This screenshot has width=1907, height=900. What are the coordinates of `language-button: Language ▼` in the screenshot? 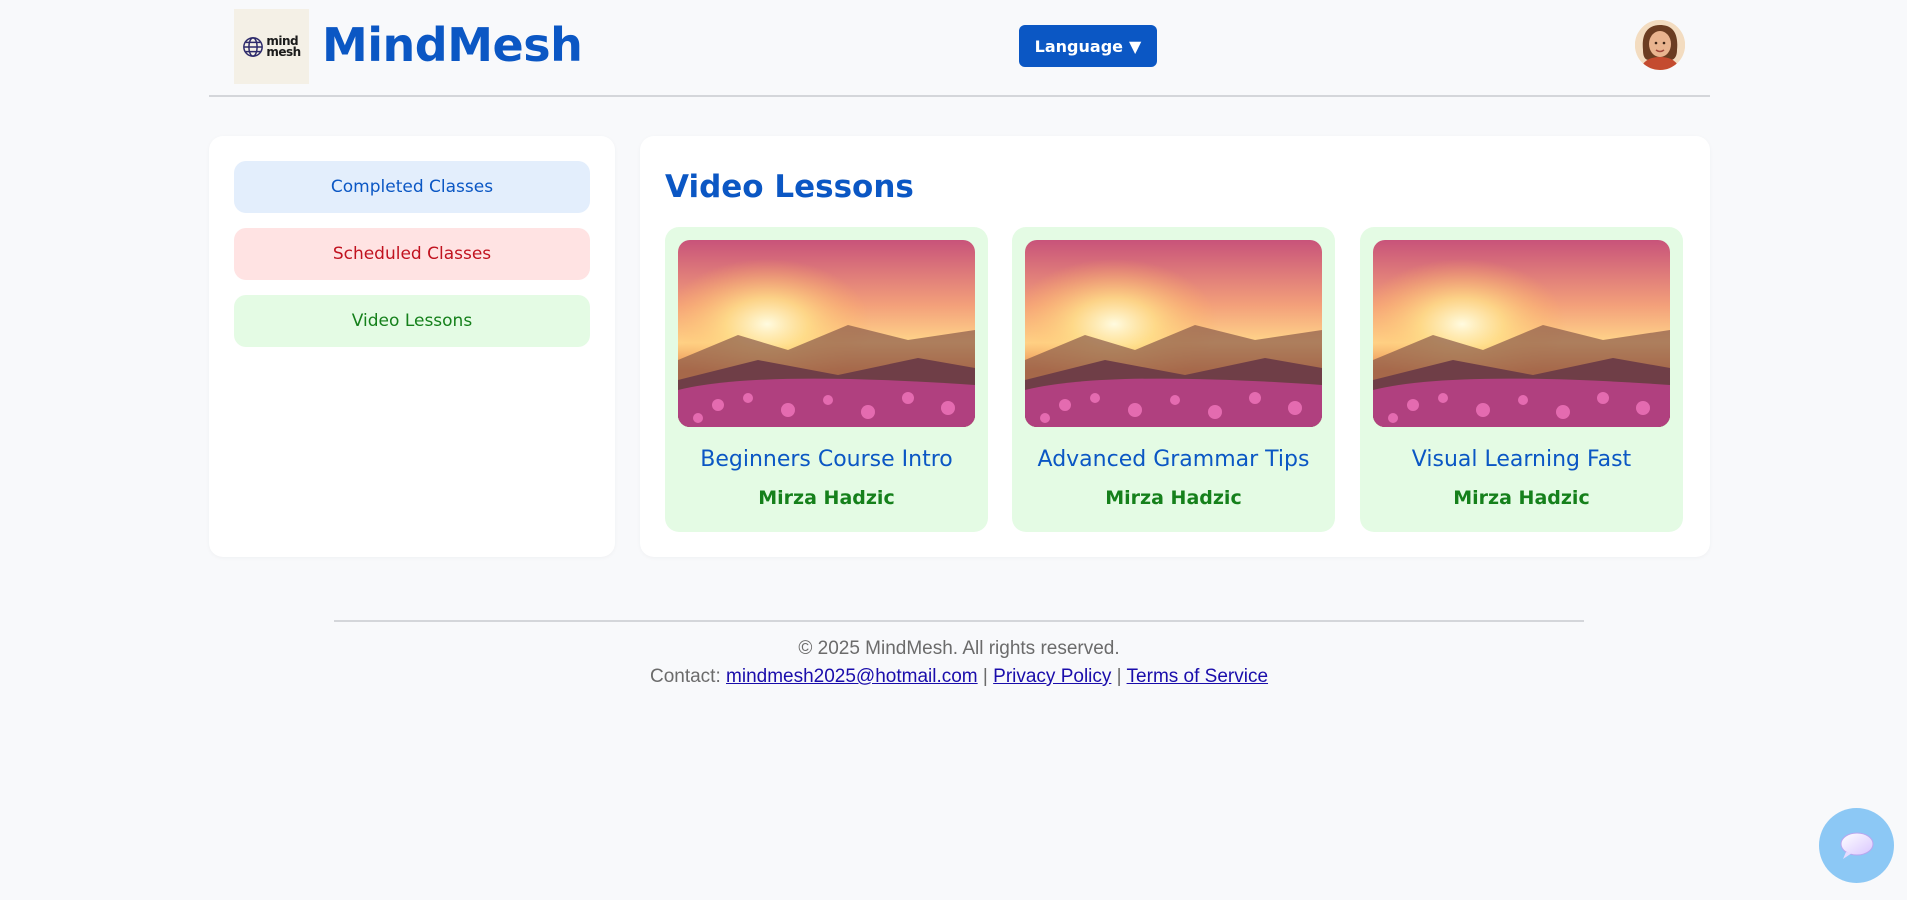 It's located at (1088, 46).